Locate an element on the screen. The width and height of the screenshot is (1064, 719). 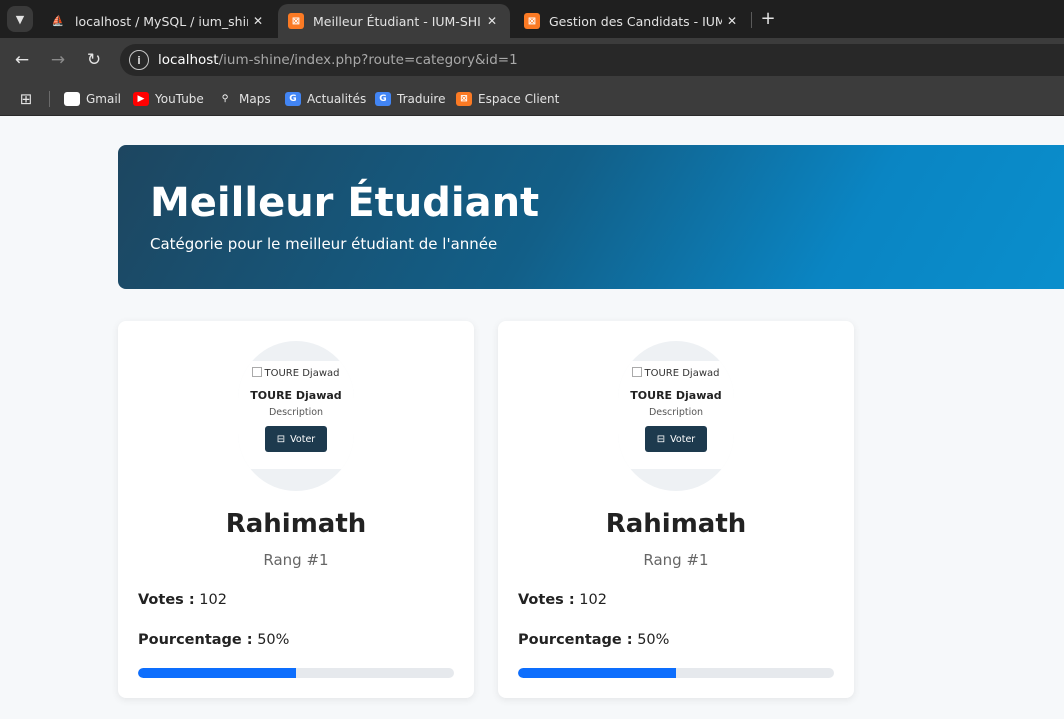
arrow-left-icon: ← is located at coordinates (22, 60).